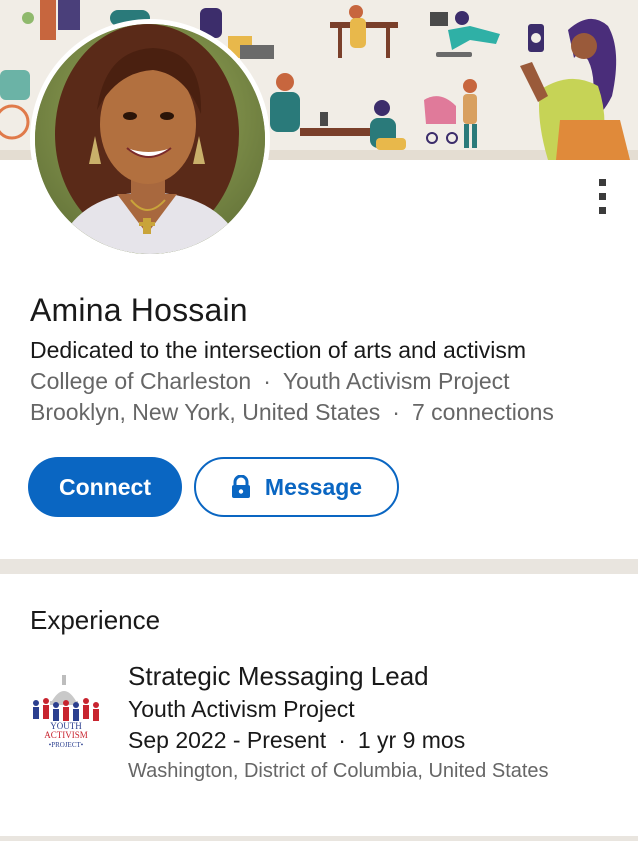 The height and width of the screenshot is (841, 638). What do you see at coordinates (66, 735) in the screenshot?
I see `svg-text: ACTIVISM` at bounding box center [66, 735].